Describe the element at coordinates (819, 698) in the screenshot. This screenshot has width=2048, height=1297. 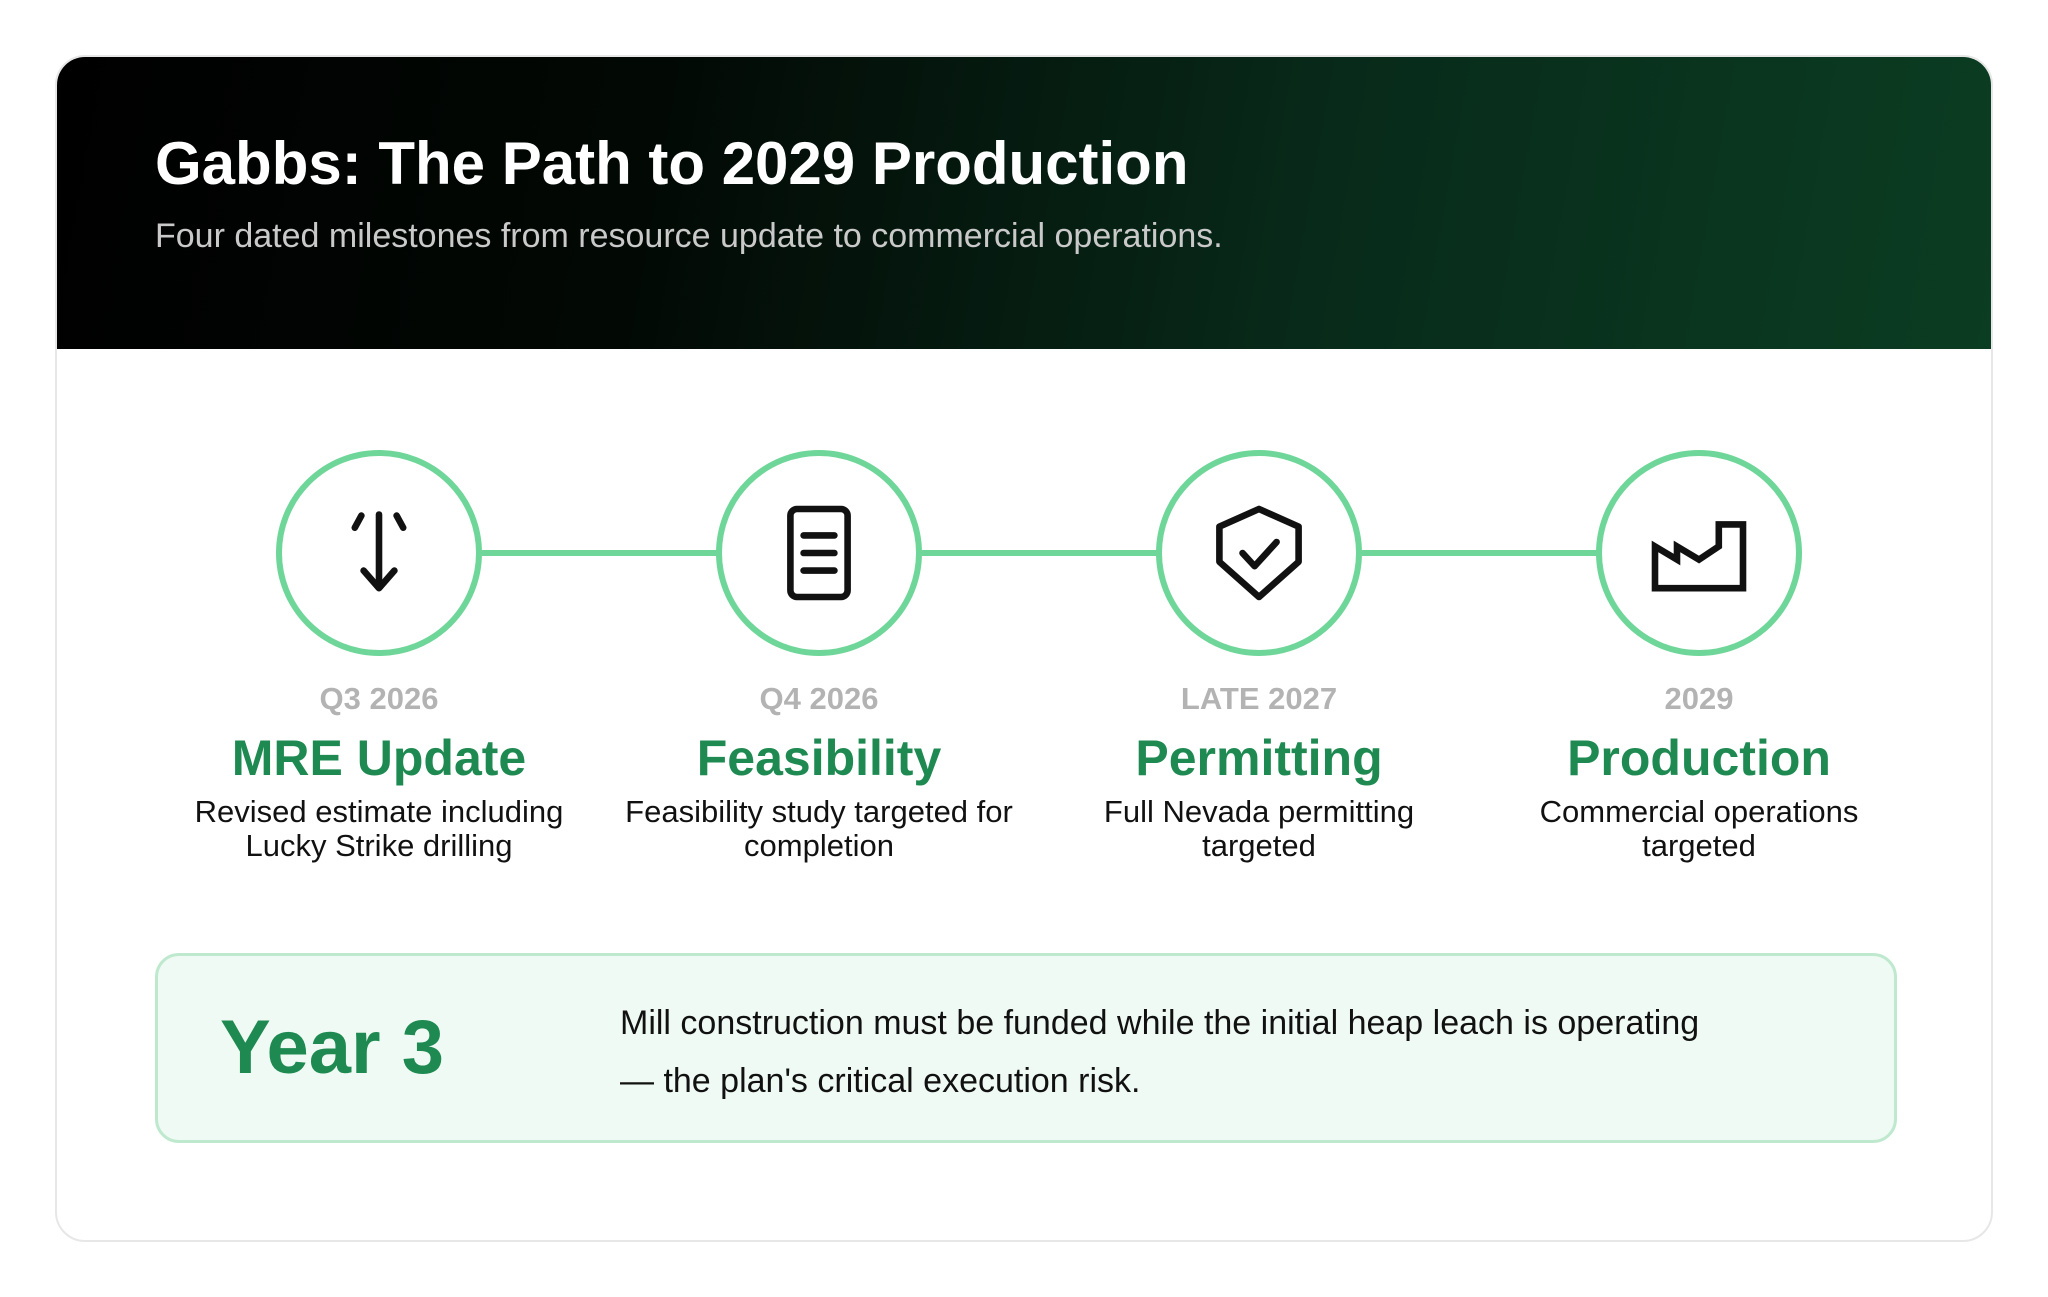
I see `milestone-date: Q4 2026` at that location.